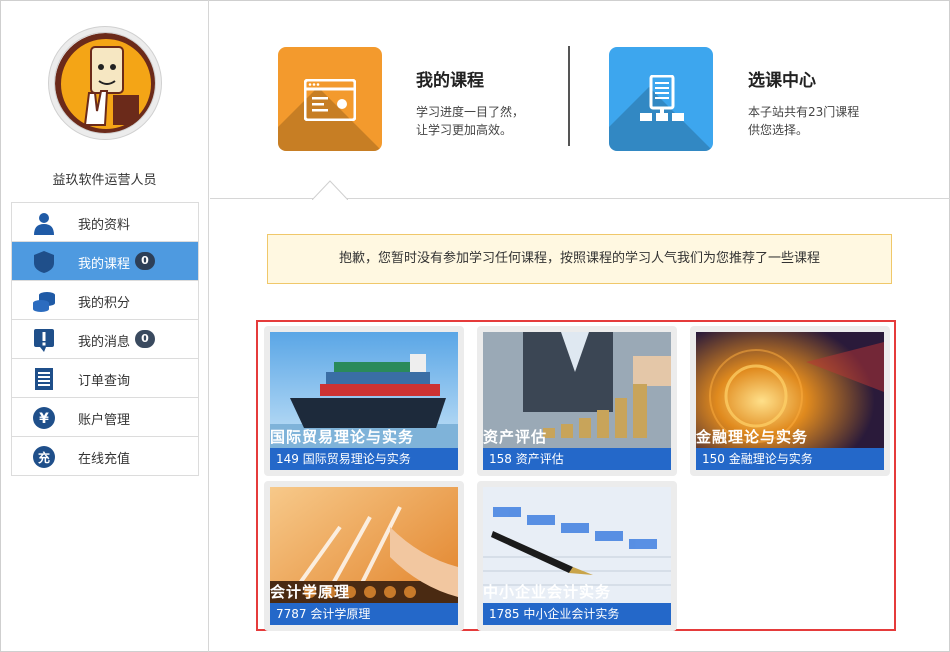 This screenshot has height=652, width=950. Describe the element at coordinates (145, 339) in the screenshot. I see `message-count-badge: 0` at that location.